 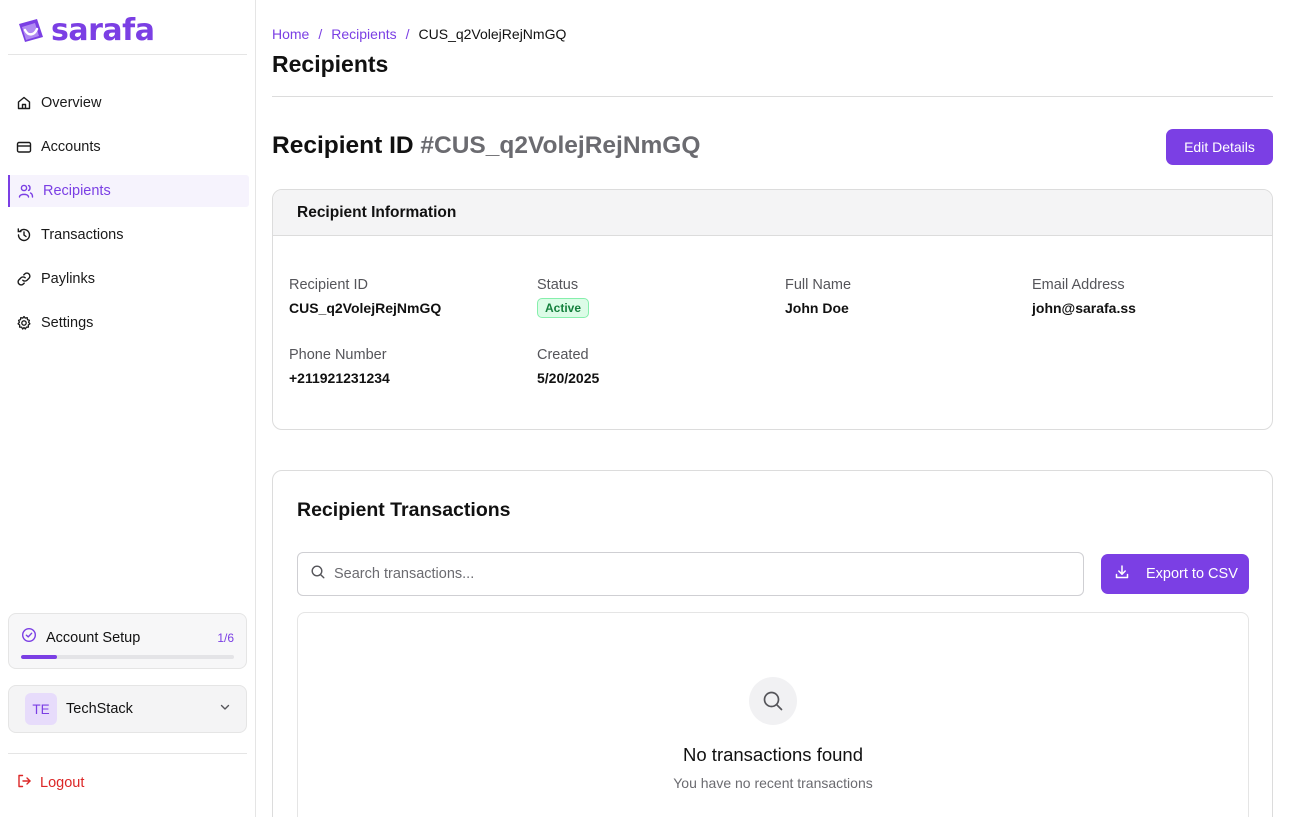 I want to click on sidebar-item-overview: Overview, so click(x=127, y=103).